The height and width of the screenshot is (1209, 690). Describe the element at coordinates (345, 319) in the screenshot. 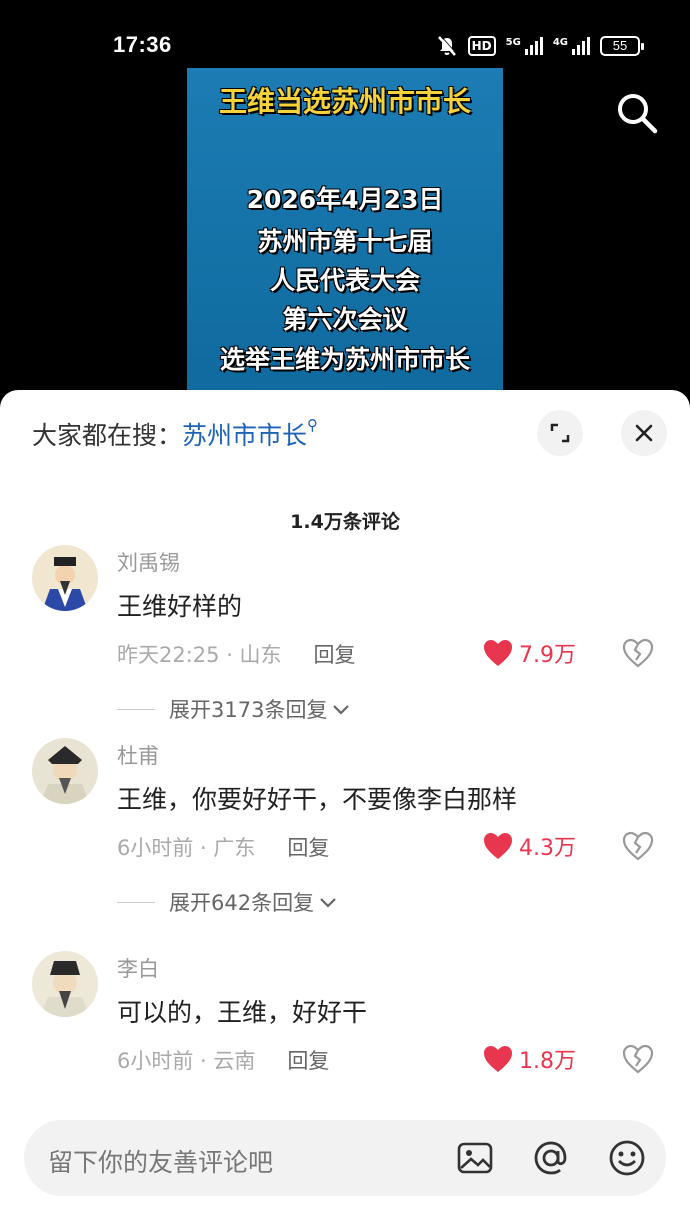

I see `video-caption-line: 第六次会议` at that location.